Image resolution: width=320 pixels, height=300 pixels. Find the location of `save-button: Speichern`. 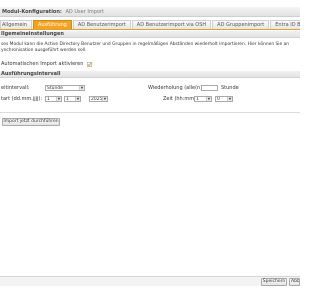

save-button: Speichern is located at coordinates (274, 282).